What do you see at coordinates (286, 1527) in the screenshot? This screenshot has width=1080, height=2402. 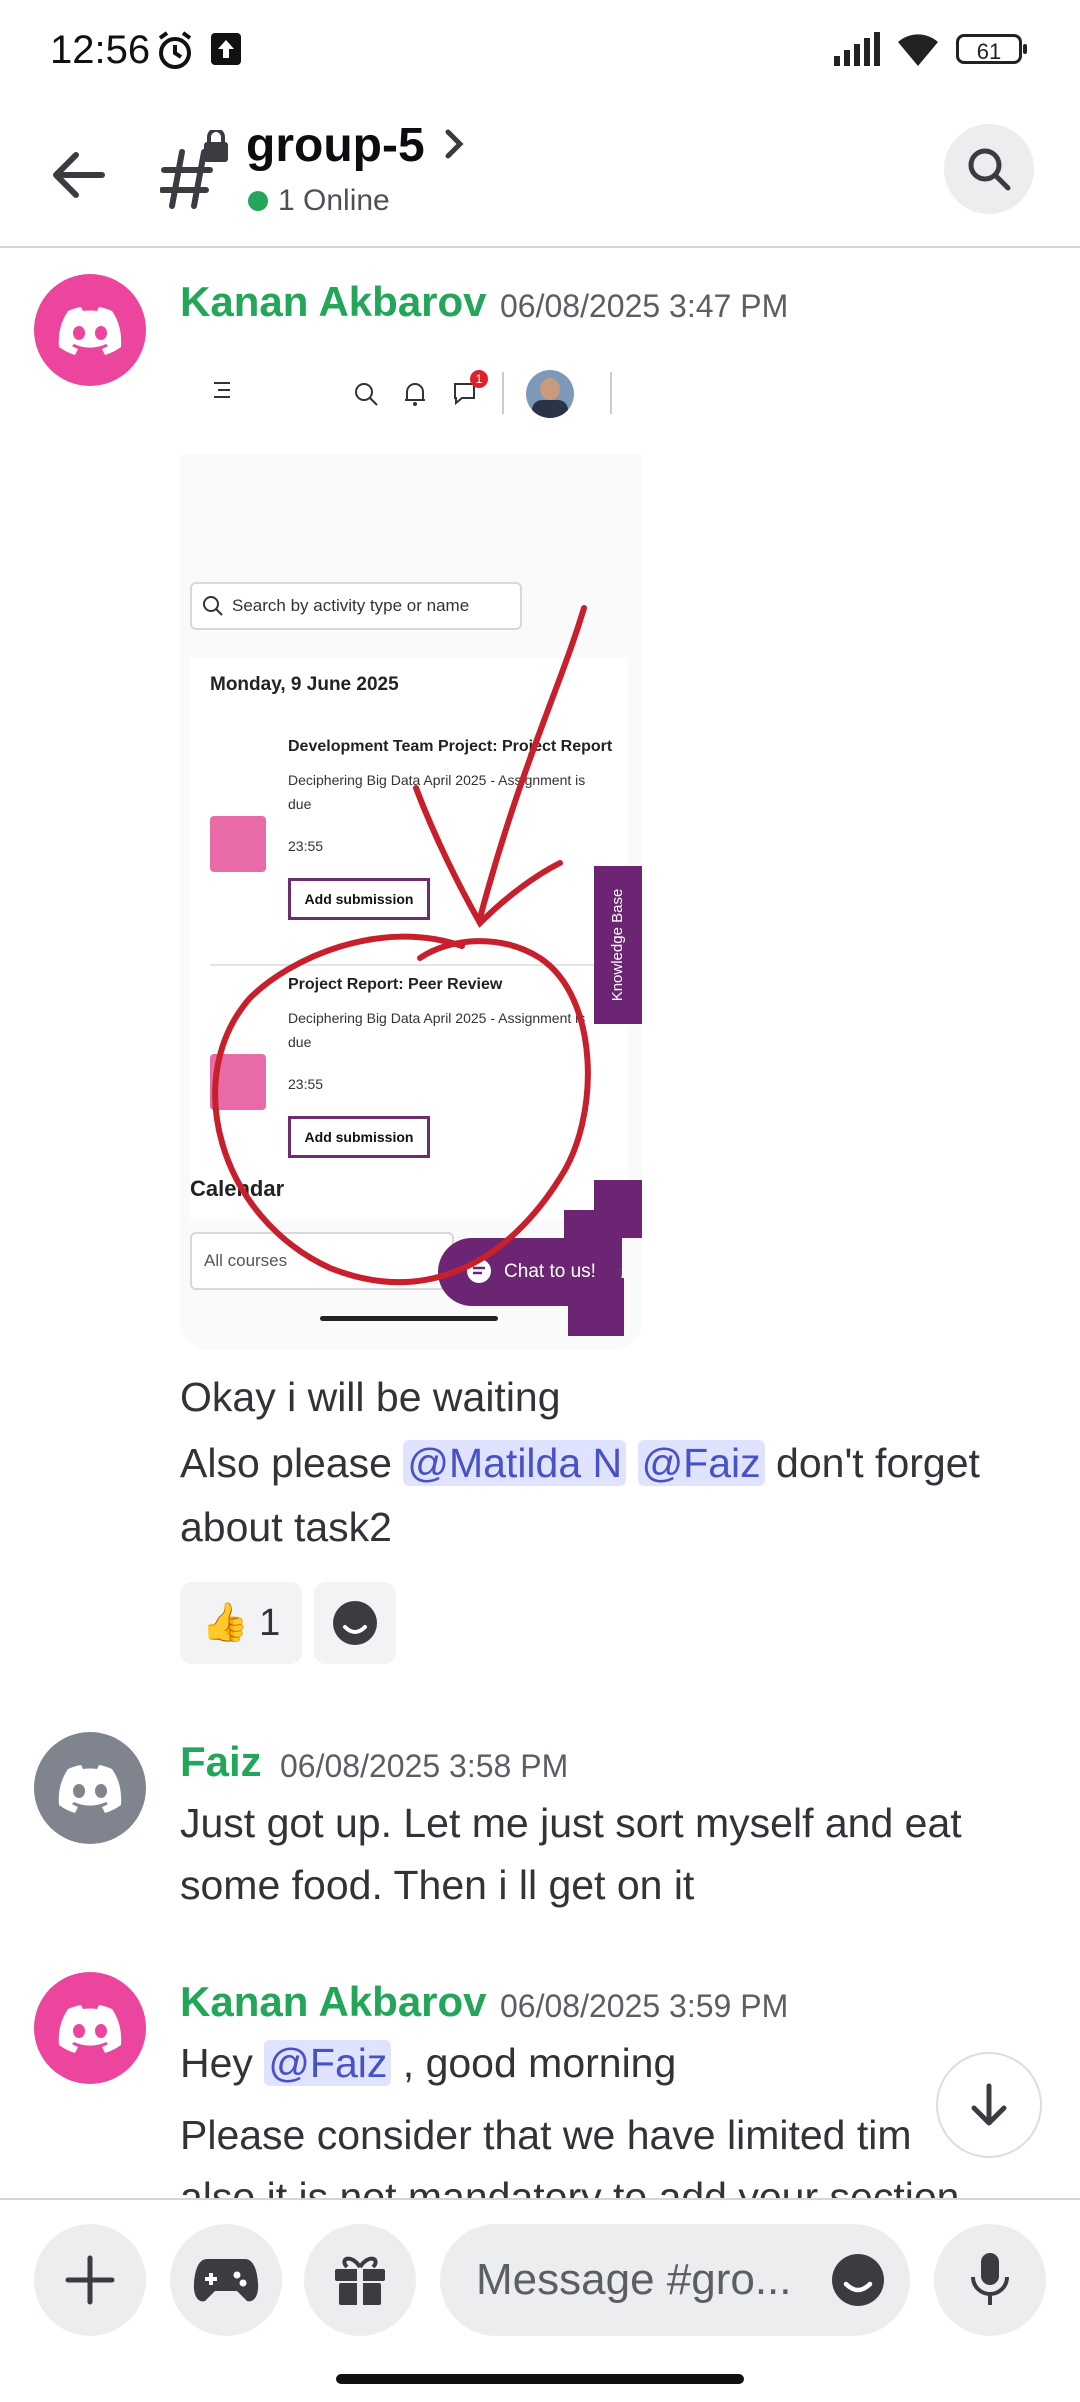 I see `message-text: about task2` at bounding box center [286, 1527].